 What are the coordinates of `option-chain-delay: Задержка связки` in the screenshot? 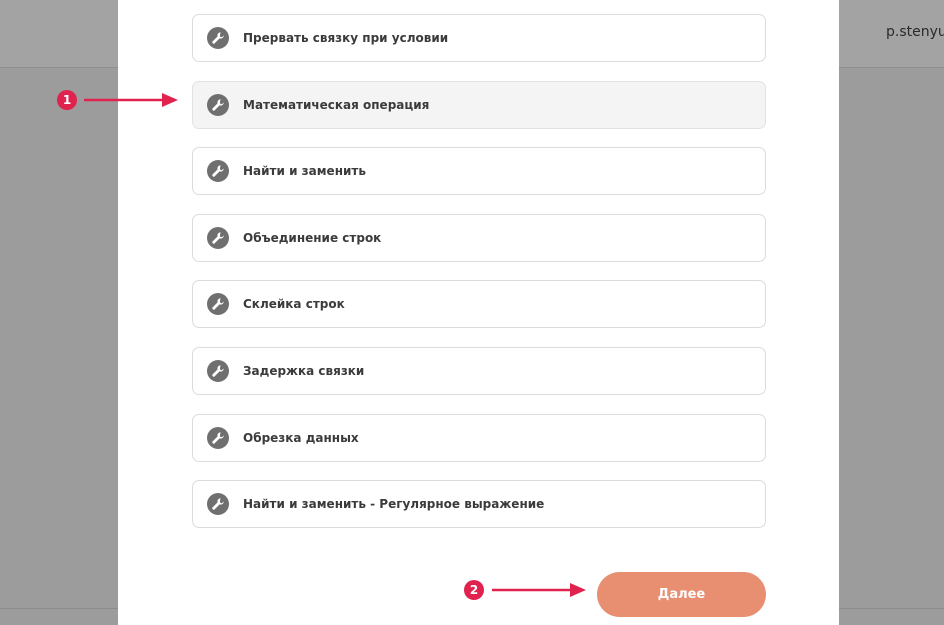 It's located at (479, 370).